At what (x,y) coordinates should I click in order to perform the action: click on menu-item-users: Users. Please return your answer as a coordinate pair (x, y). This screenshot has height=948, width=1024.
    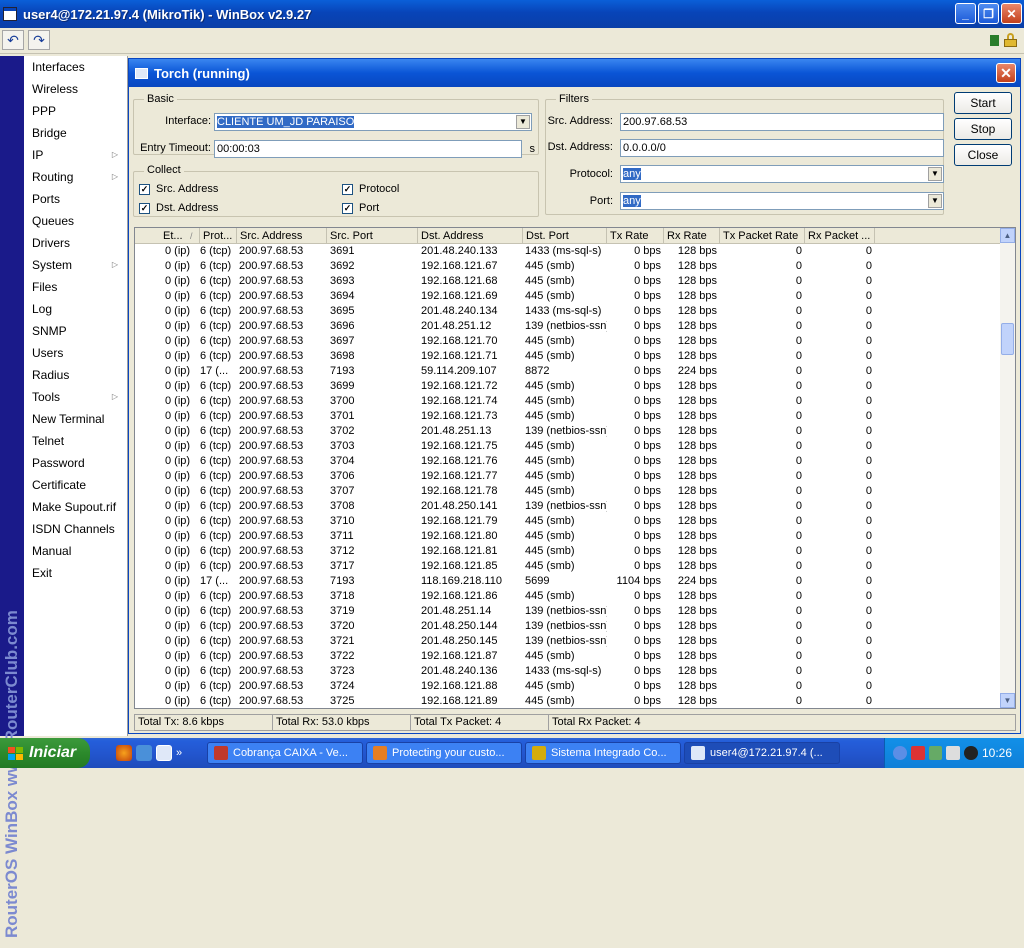
    Looking at the image, I should click on (75, 353).